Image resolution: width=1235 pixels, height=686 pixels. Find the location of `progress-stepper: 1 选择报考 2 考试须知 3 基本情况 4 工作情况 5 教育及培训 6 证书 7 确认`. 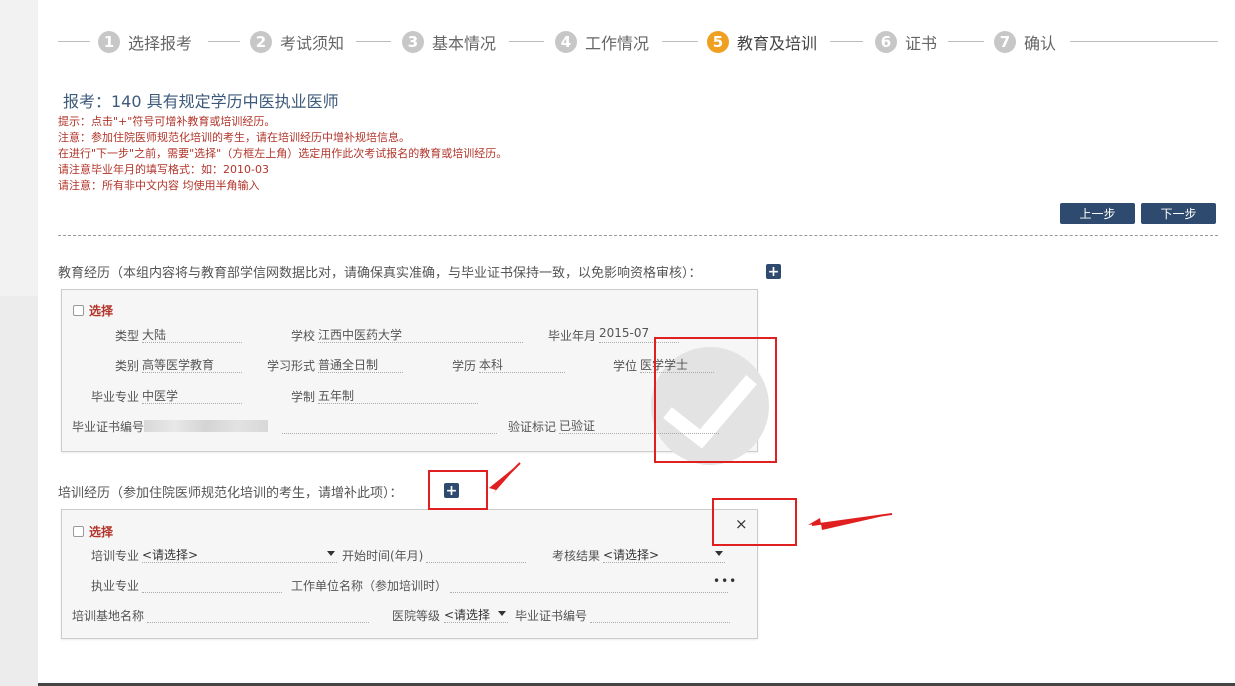

progress-stepper: 1 选择报考 2 考试须知 3 基本情况 4 工作情况 5 教育及培训 6 证书 7 确认 is located at coordinates (638, 42).